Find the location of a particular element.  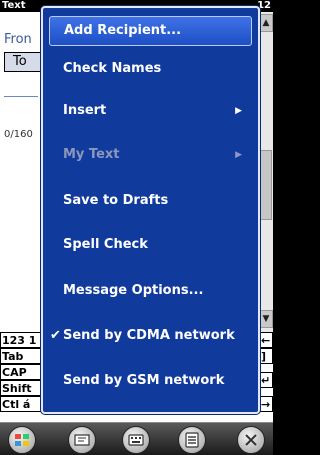

key-right: → is located at coordinates (266, 404).